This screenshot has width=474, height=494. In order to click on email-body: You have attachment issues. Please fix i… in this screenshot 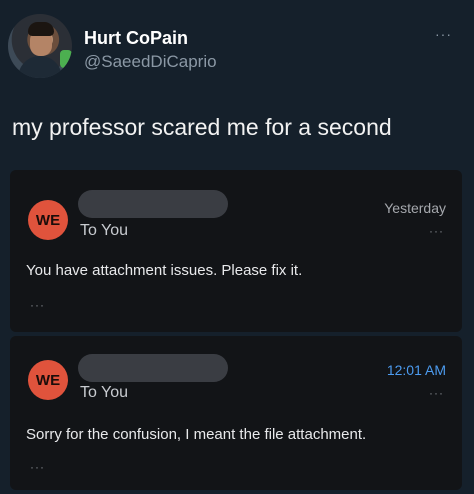, I will do `click(164, 270)`.